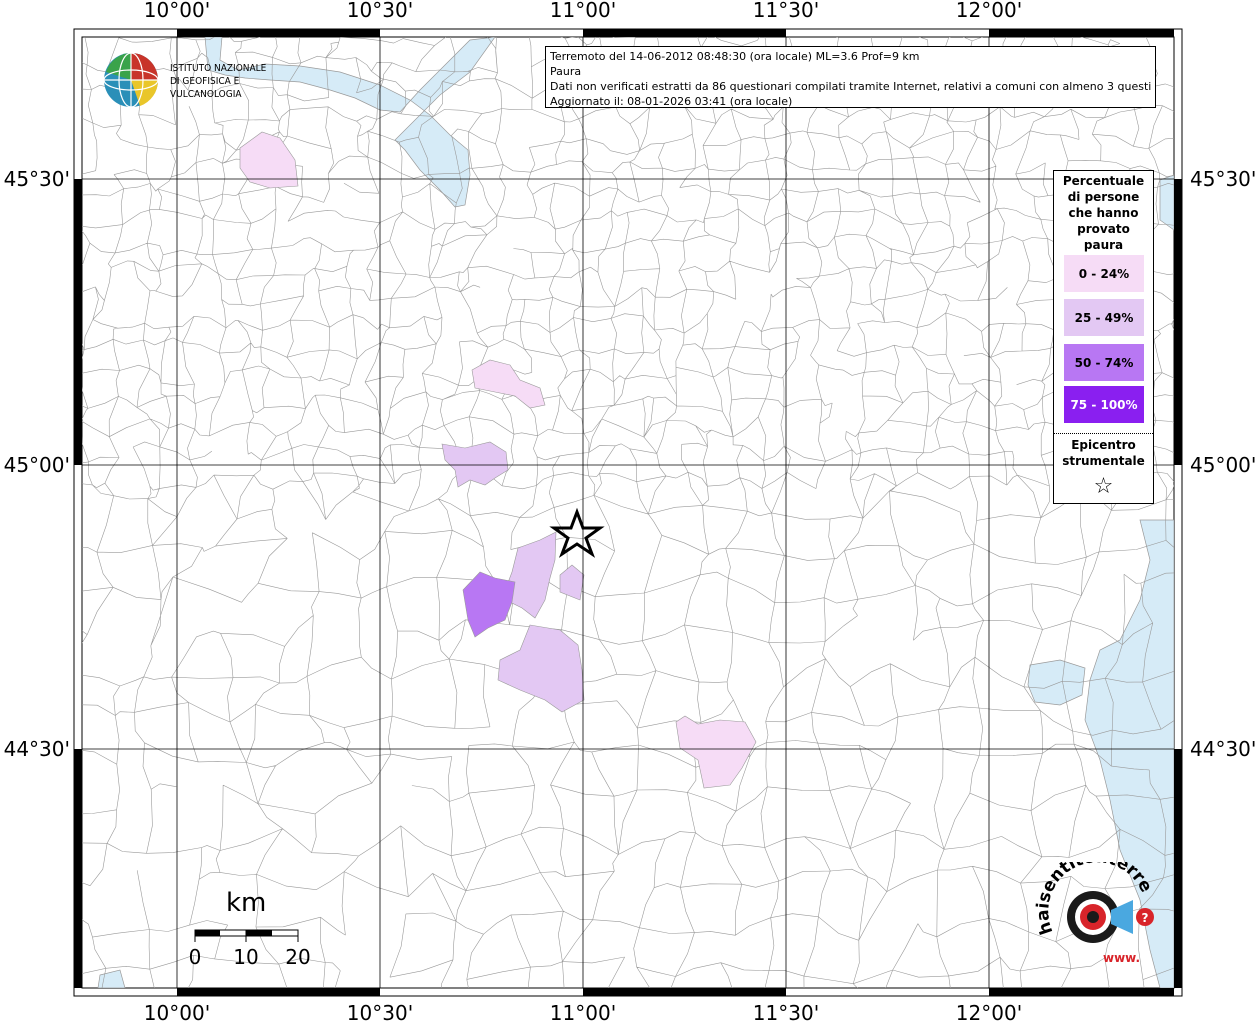 Image resolution: width=1256 pixels, height=1024 pixels. What do you see at coordinates (1103, 433) in the screenshot?
I see `legend-separator` at bounding box center [1103, 433].